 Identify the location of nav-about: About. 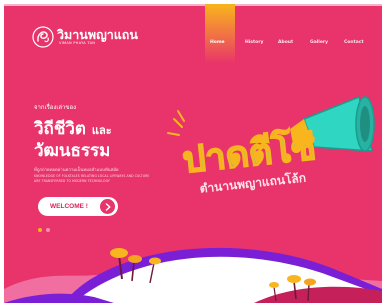
(285, 42).